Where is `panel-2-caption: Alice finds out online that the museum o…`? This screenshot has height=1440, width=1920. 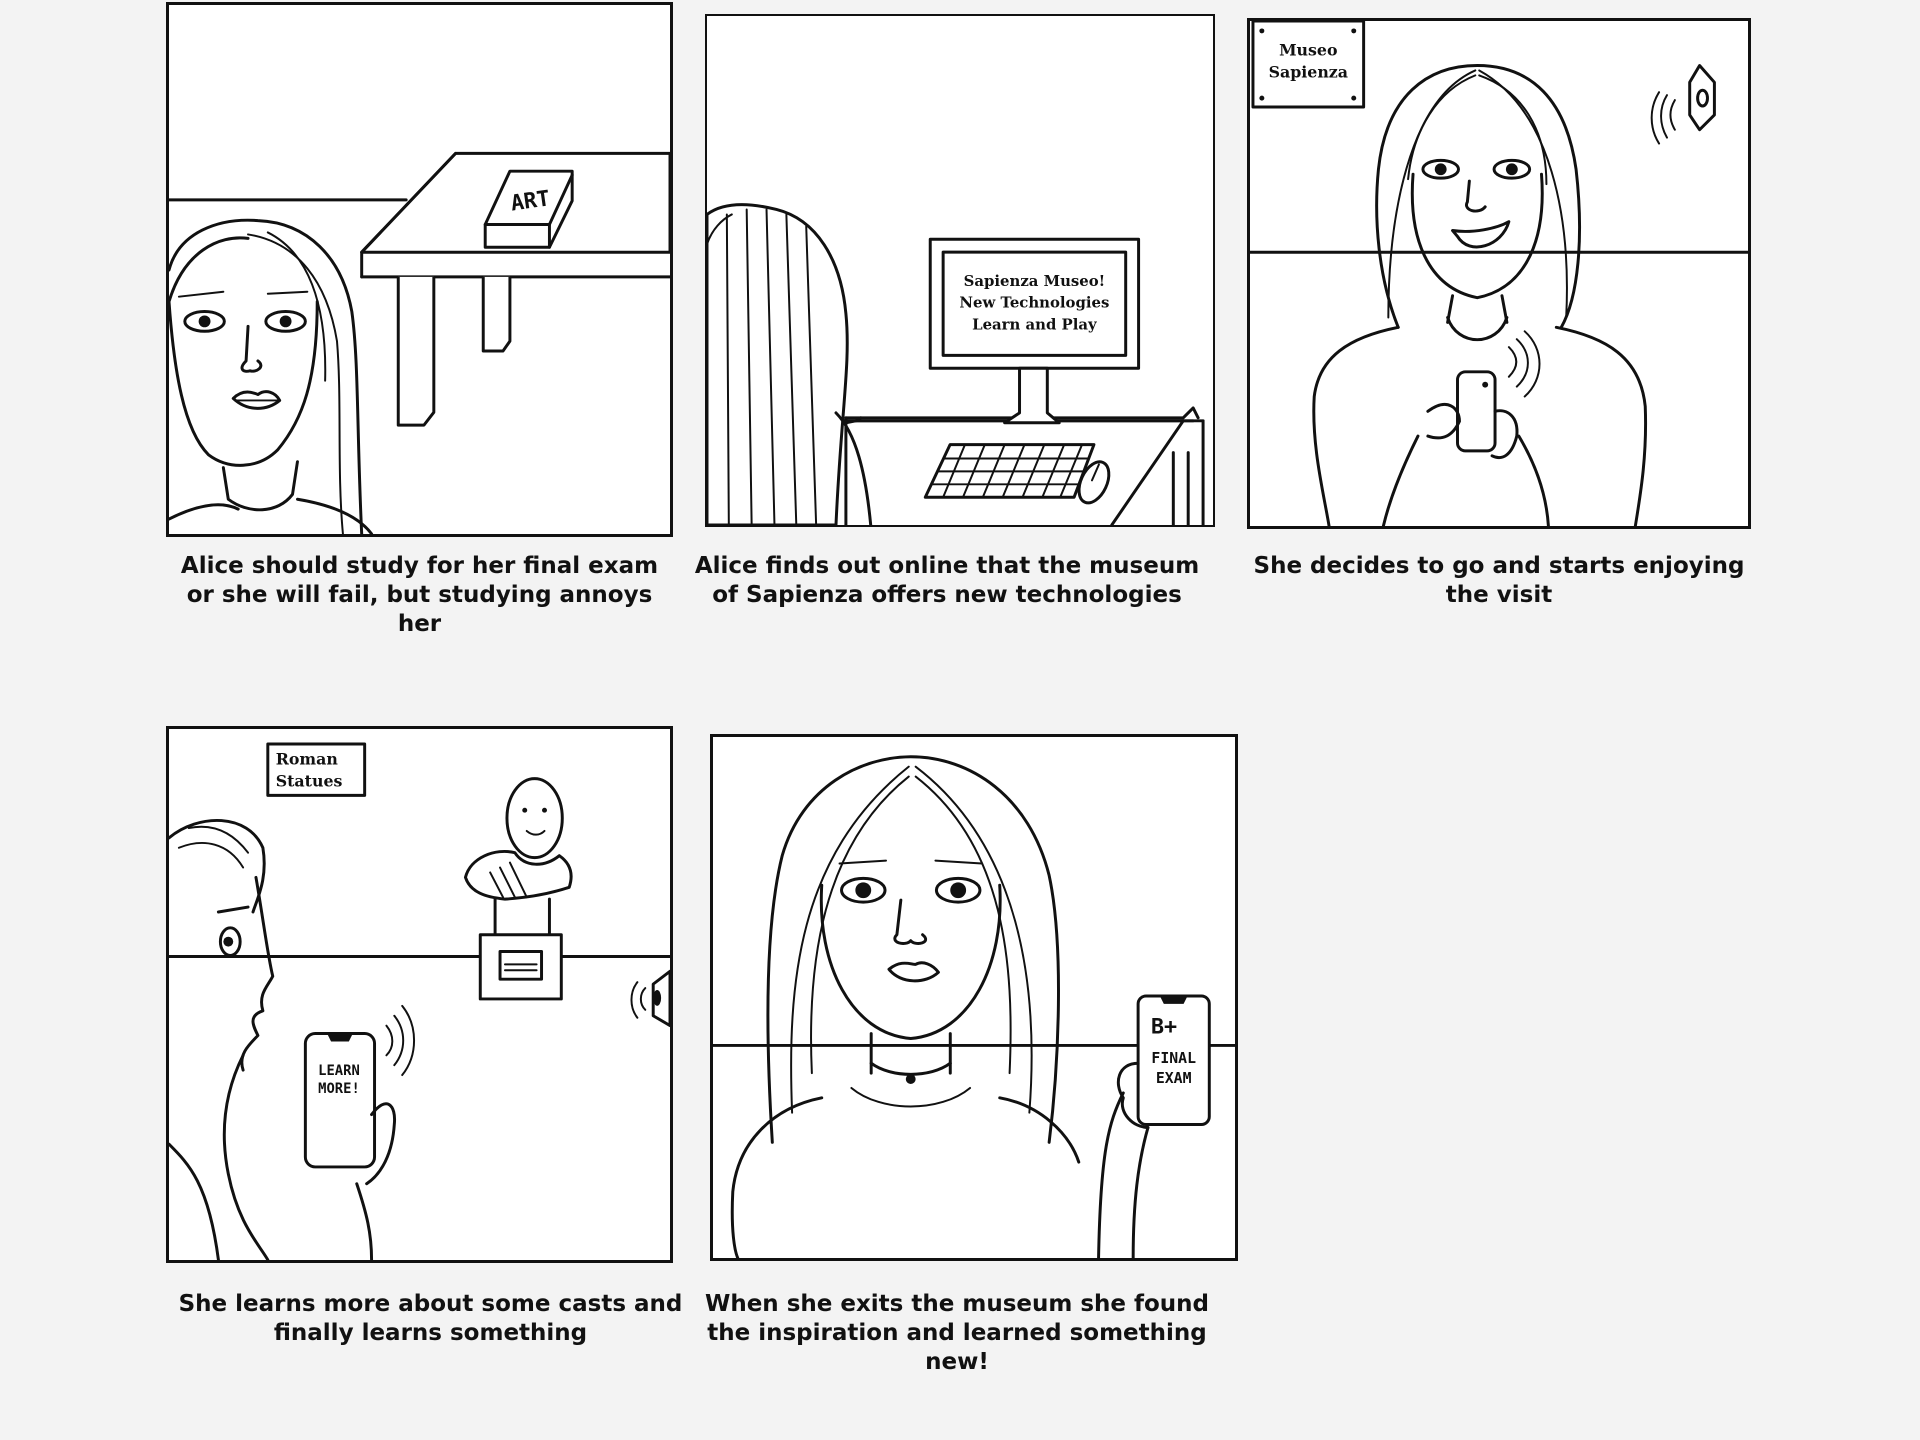
panel-2-caption: Alice finds out online that the museum o… is located at coordinates (947, 580).